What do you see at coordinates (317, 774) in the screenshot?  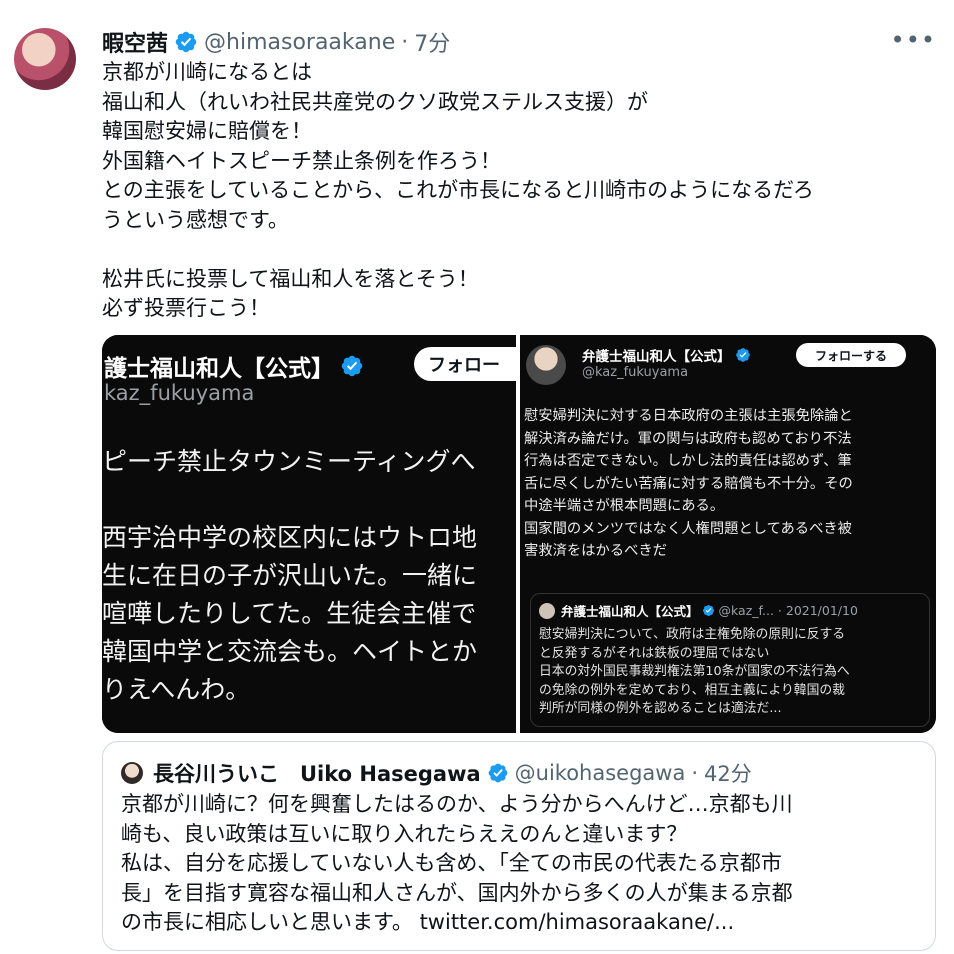 I see `quoted-author-name: 長谷川ういこ Uiko Hasegawa` at bounding box center [317, 774].